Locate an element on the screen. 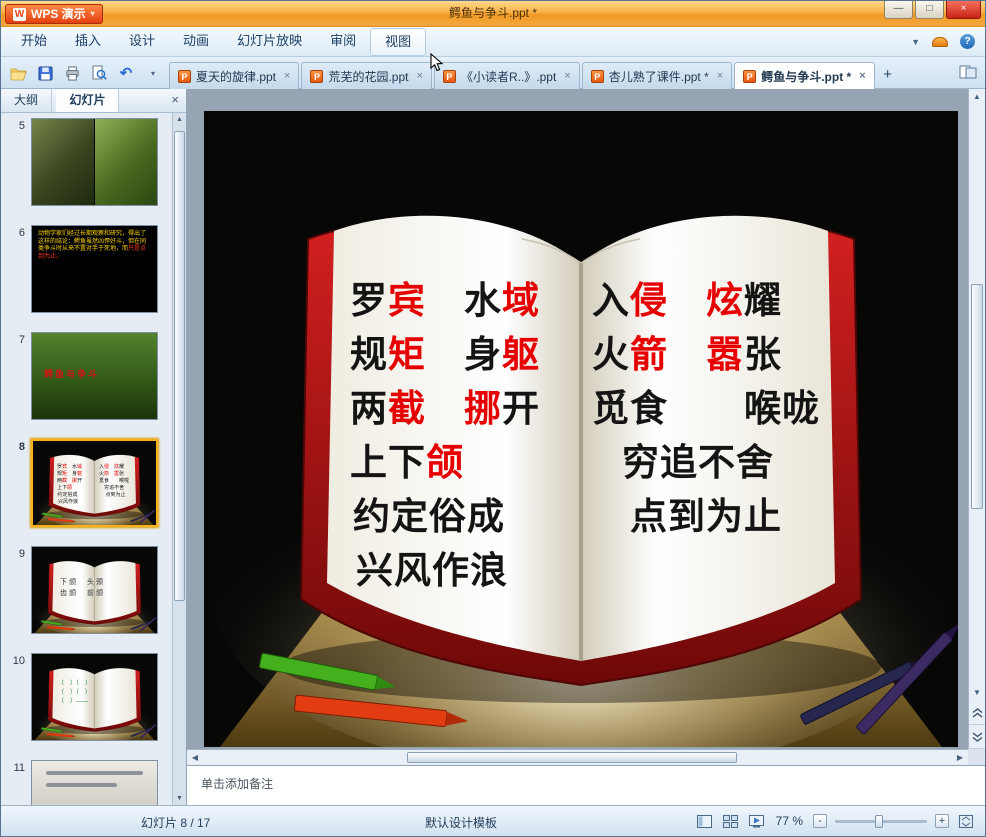 The width and height of the screenshot is (986, 837). next-slide-button is located at coordinates (977, 737).